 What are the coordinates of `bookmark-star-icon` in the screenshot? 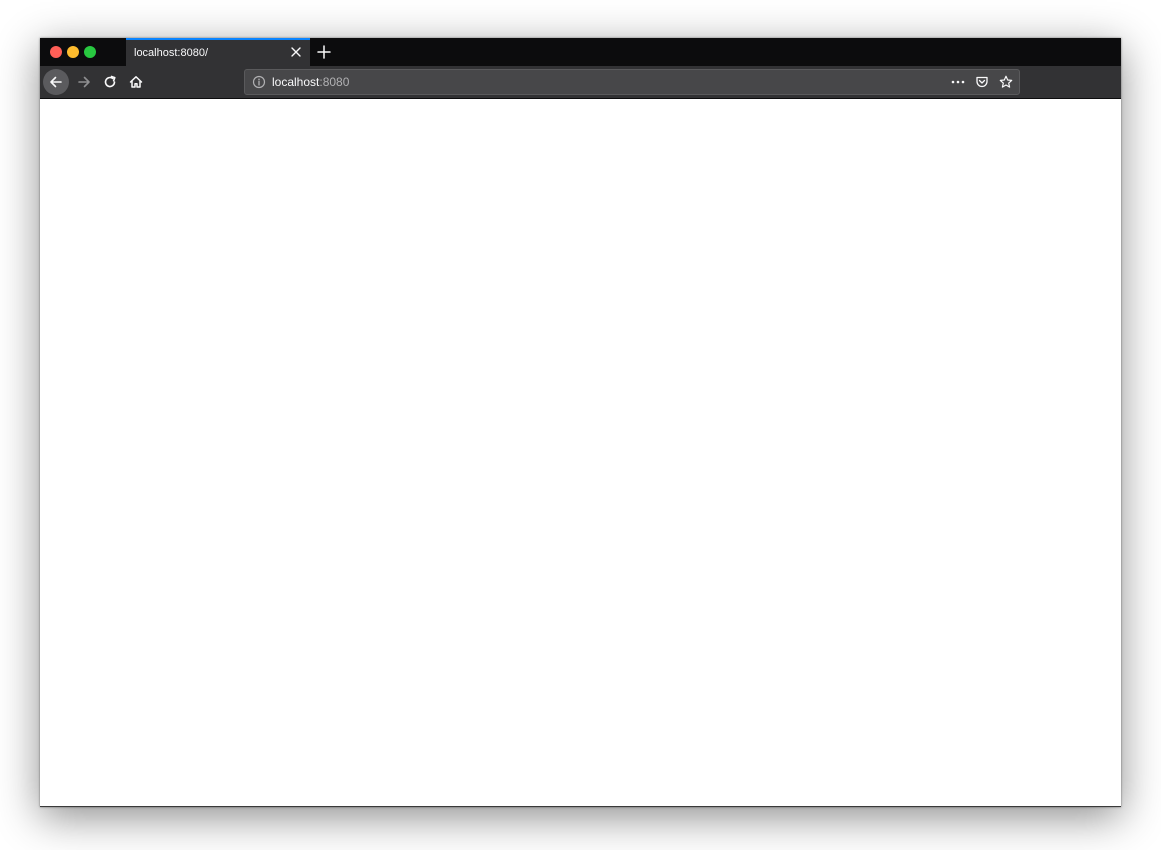 It's located at (1006, 82).